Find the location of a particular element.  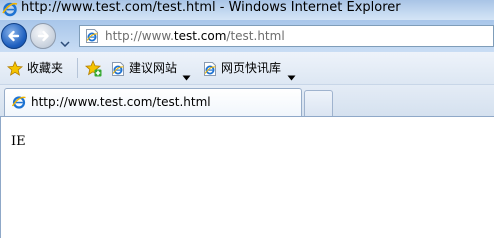

suggested-sites-dropdown is located at coordinates (186, 75).